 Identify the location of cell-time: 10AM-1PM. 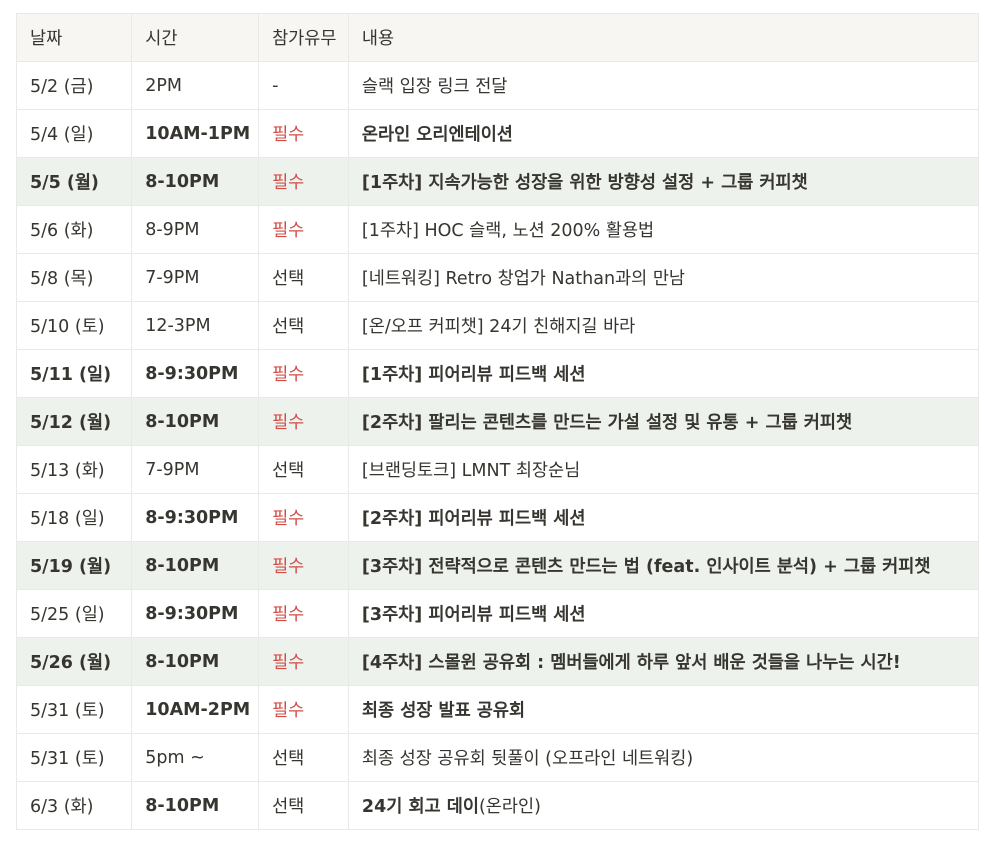
(195, 133).